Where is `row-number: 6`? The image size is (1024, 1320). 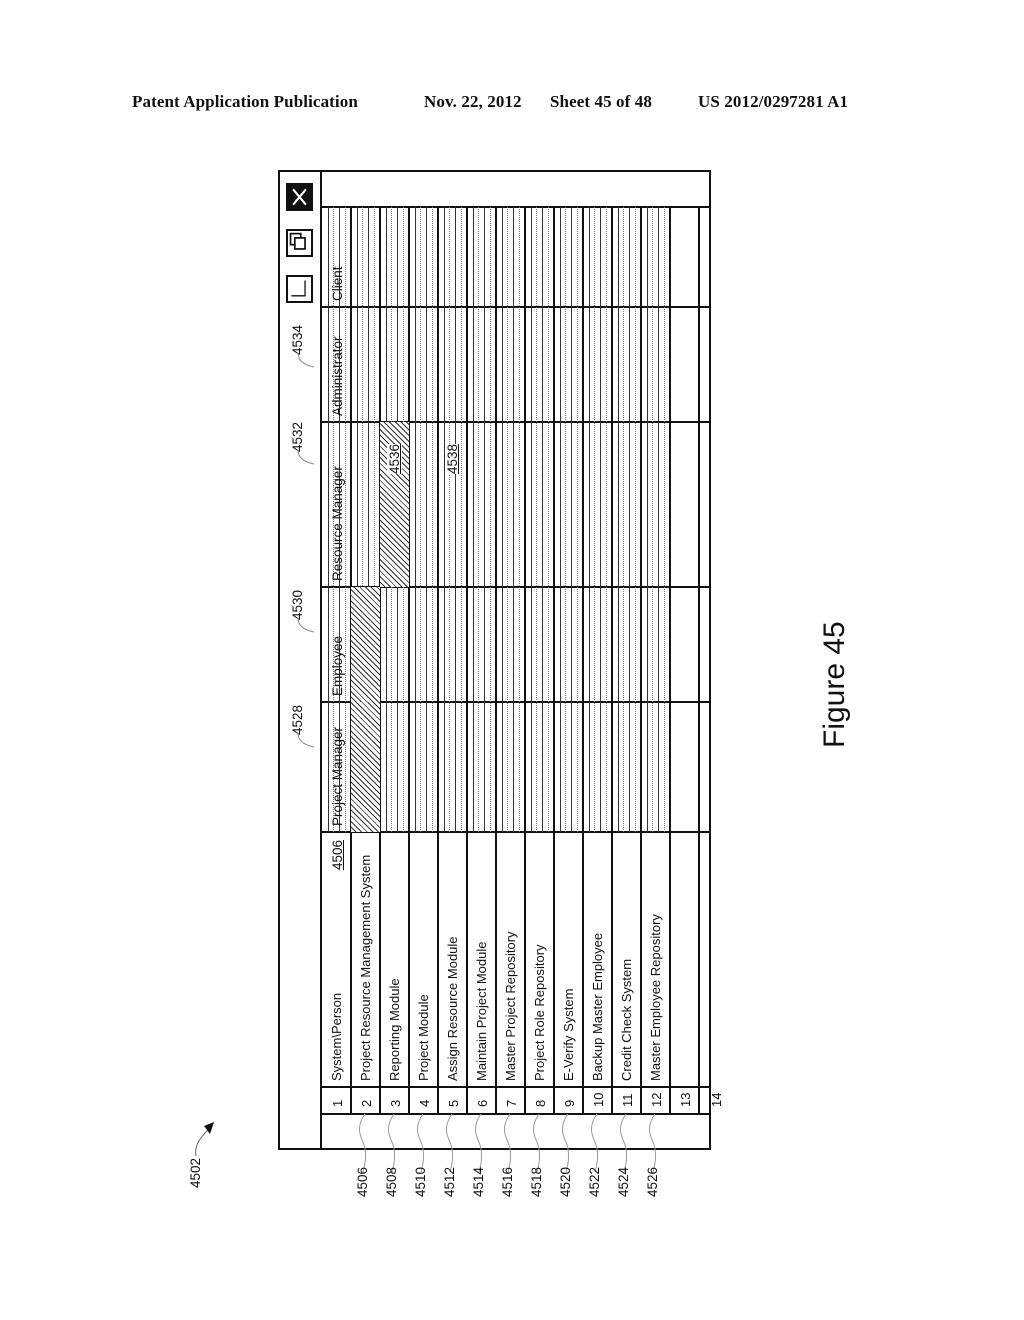 row-number: 6 is located at coordinates (482, 1103).